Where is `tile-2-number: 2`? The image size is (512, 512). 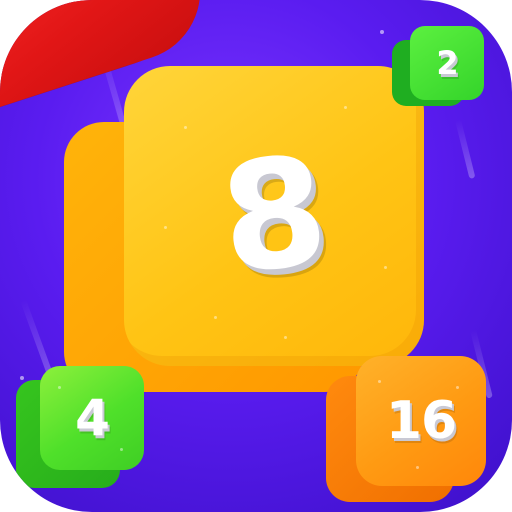 tile-2-number: 2 is located at coordinates (447, 63).